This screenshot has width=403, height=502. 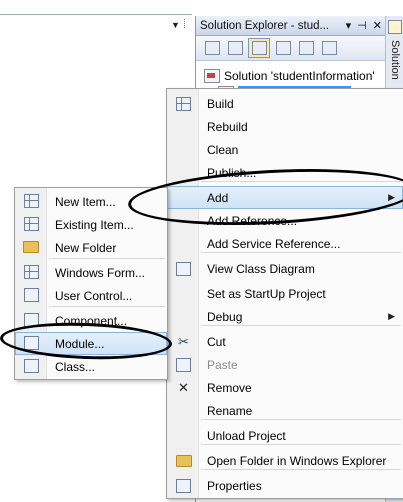 I want to click on menu-item-build: Build, so click(x=285, y=103).